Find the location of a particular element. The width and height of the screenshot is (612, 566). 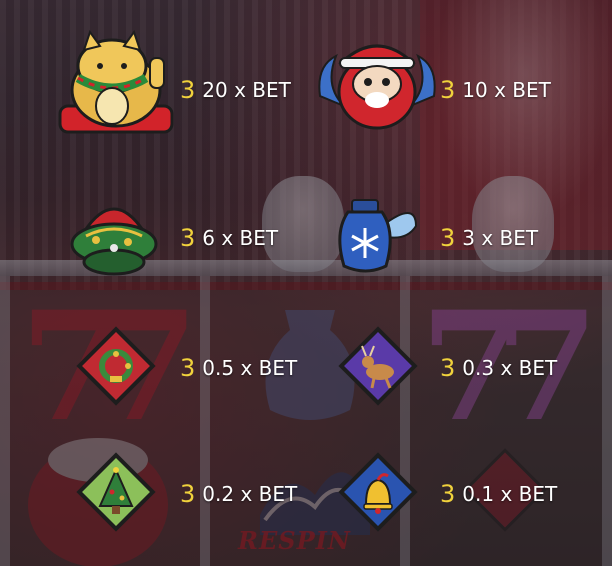

bell-card-icon is located at coordinates (378, 492).